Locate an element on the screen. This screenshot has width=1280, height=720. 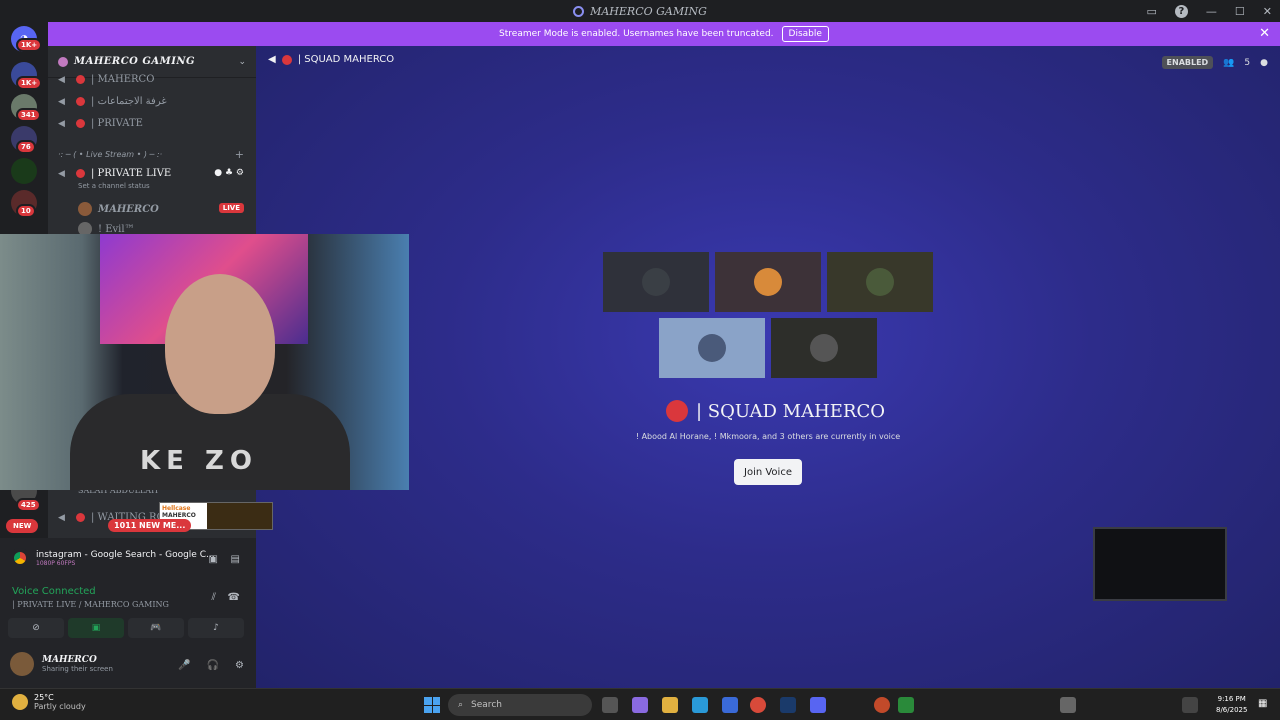
channel-header: ◀ | SQUAD MAHERCO is located at coordinates (331, 59).